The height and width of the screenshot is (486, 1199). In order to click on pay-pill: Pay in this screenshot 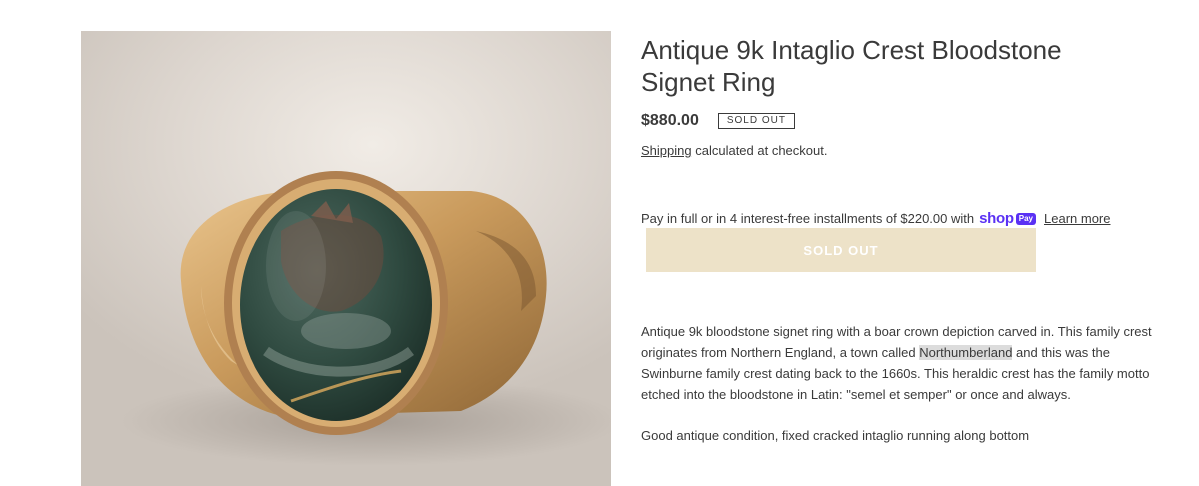, I will do `click(1025, 218)`.